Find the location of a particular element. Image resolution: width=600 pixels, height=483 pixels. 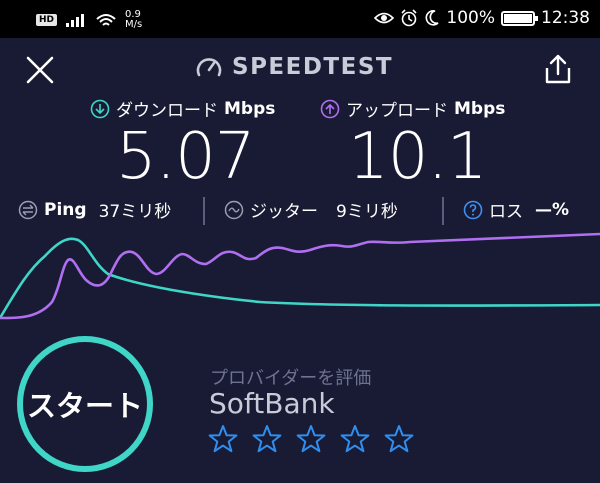

upload-label: アップロード is located at coordinates (397, 111).